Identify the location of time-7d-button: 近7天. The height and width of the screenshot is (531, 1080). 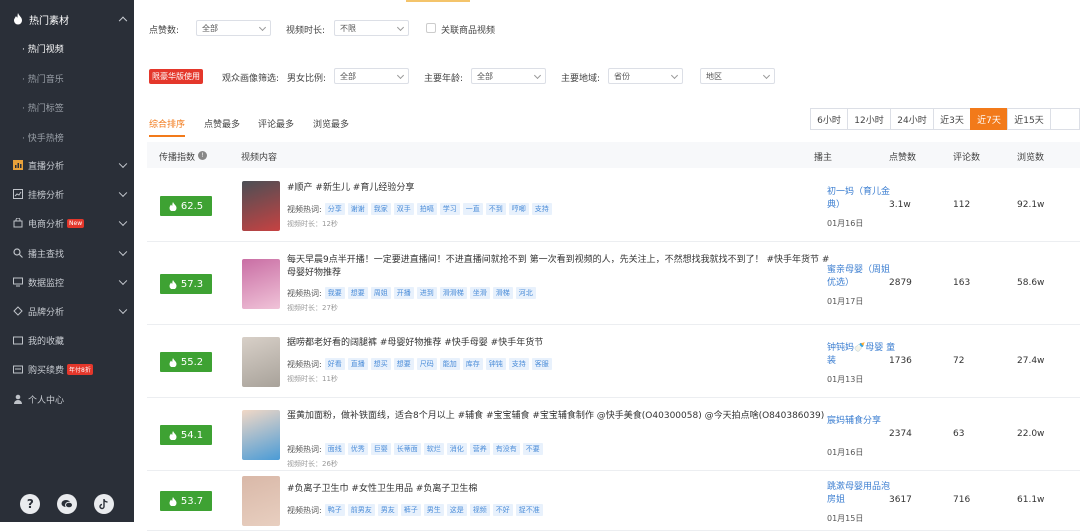
(989, 119).